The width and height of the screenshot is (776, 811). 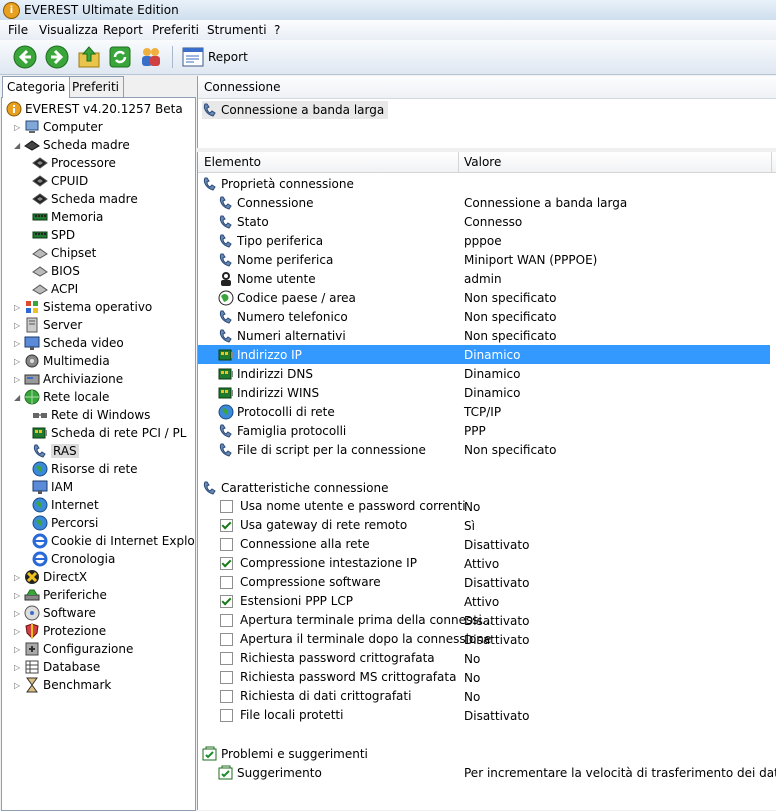 What do you see at coordinates (484, 506) in the screenshot?
I see `list-row: Usa nome utente e password correnti No` at bounding box center [484, 506].